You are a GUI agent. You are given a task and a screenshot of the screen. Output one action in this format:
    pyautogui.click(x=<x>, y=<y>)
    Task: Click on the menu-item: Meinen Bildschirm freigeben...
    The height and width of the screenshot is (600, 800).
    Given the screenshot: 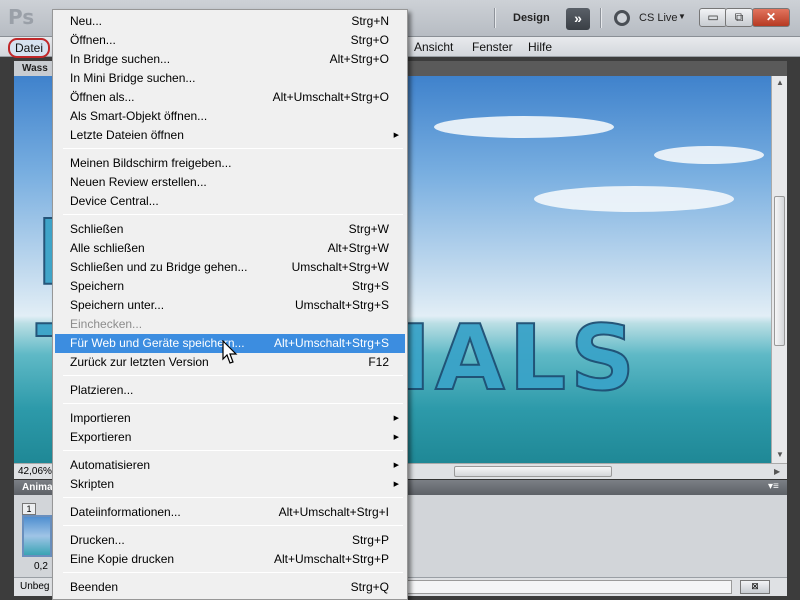 What is the action you would take?
    pyautogui.click(x=230, y=163)
    